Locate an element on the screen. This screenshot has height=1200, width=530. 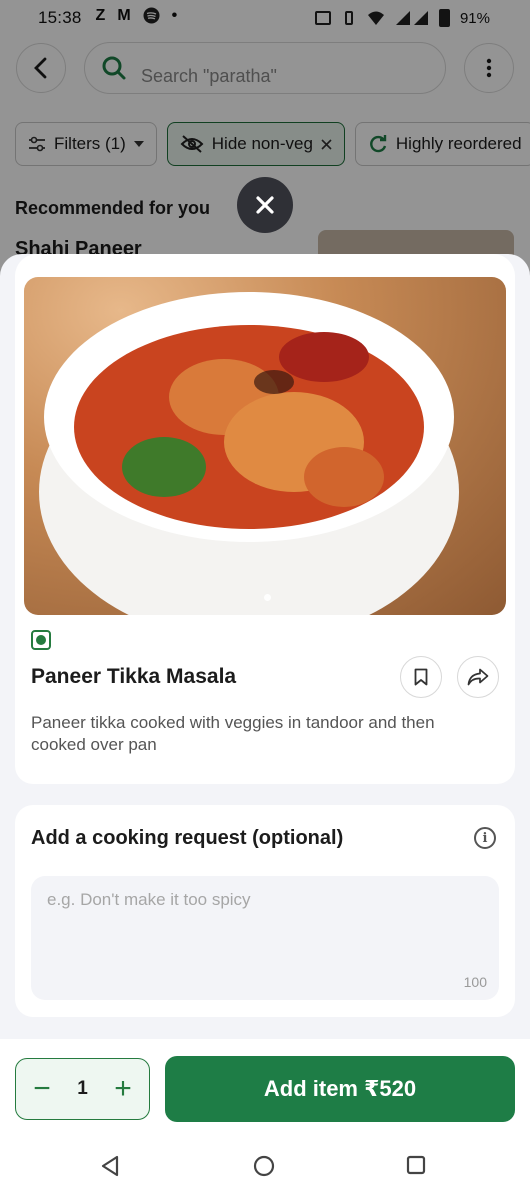
close-sheet-button is located at coordinates (265, 205).